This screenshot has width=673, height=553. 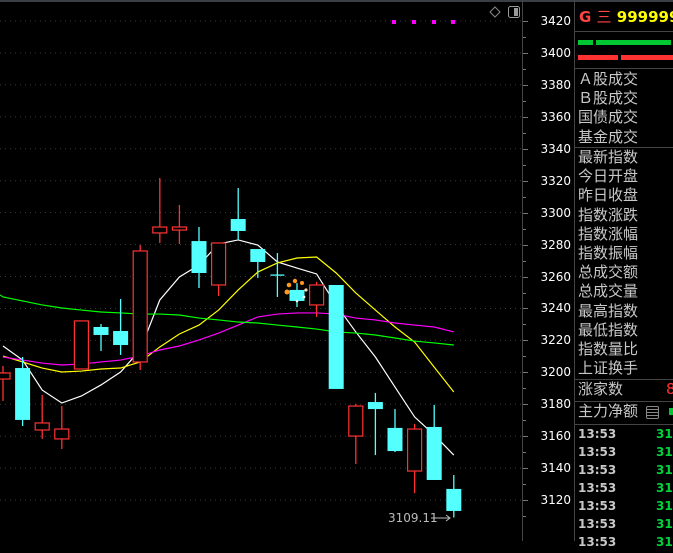 What do you see at coordinates (555, 244) in the screenshot?
I see `axis-tick-label: 3280` at bounding box center [555, 244].